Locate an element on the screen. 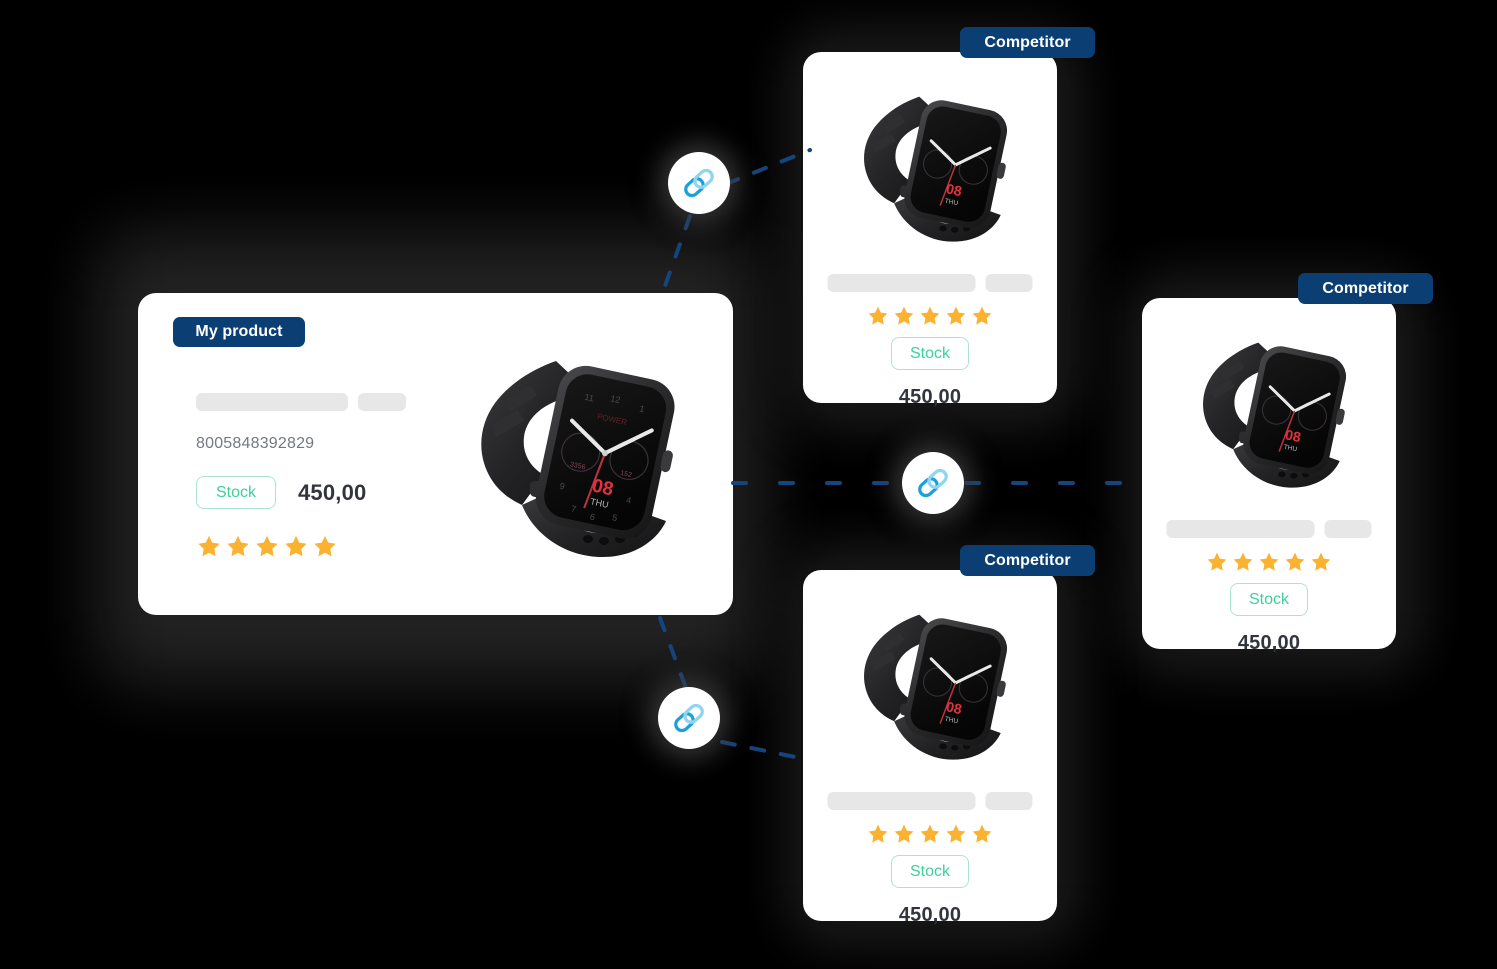 The height and width of the screenshot is (969, 1497). link-node-bottom is located at coordinates (689, 718).